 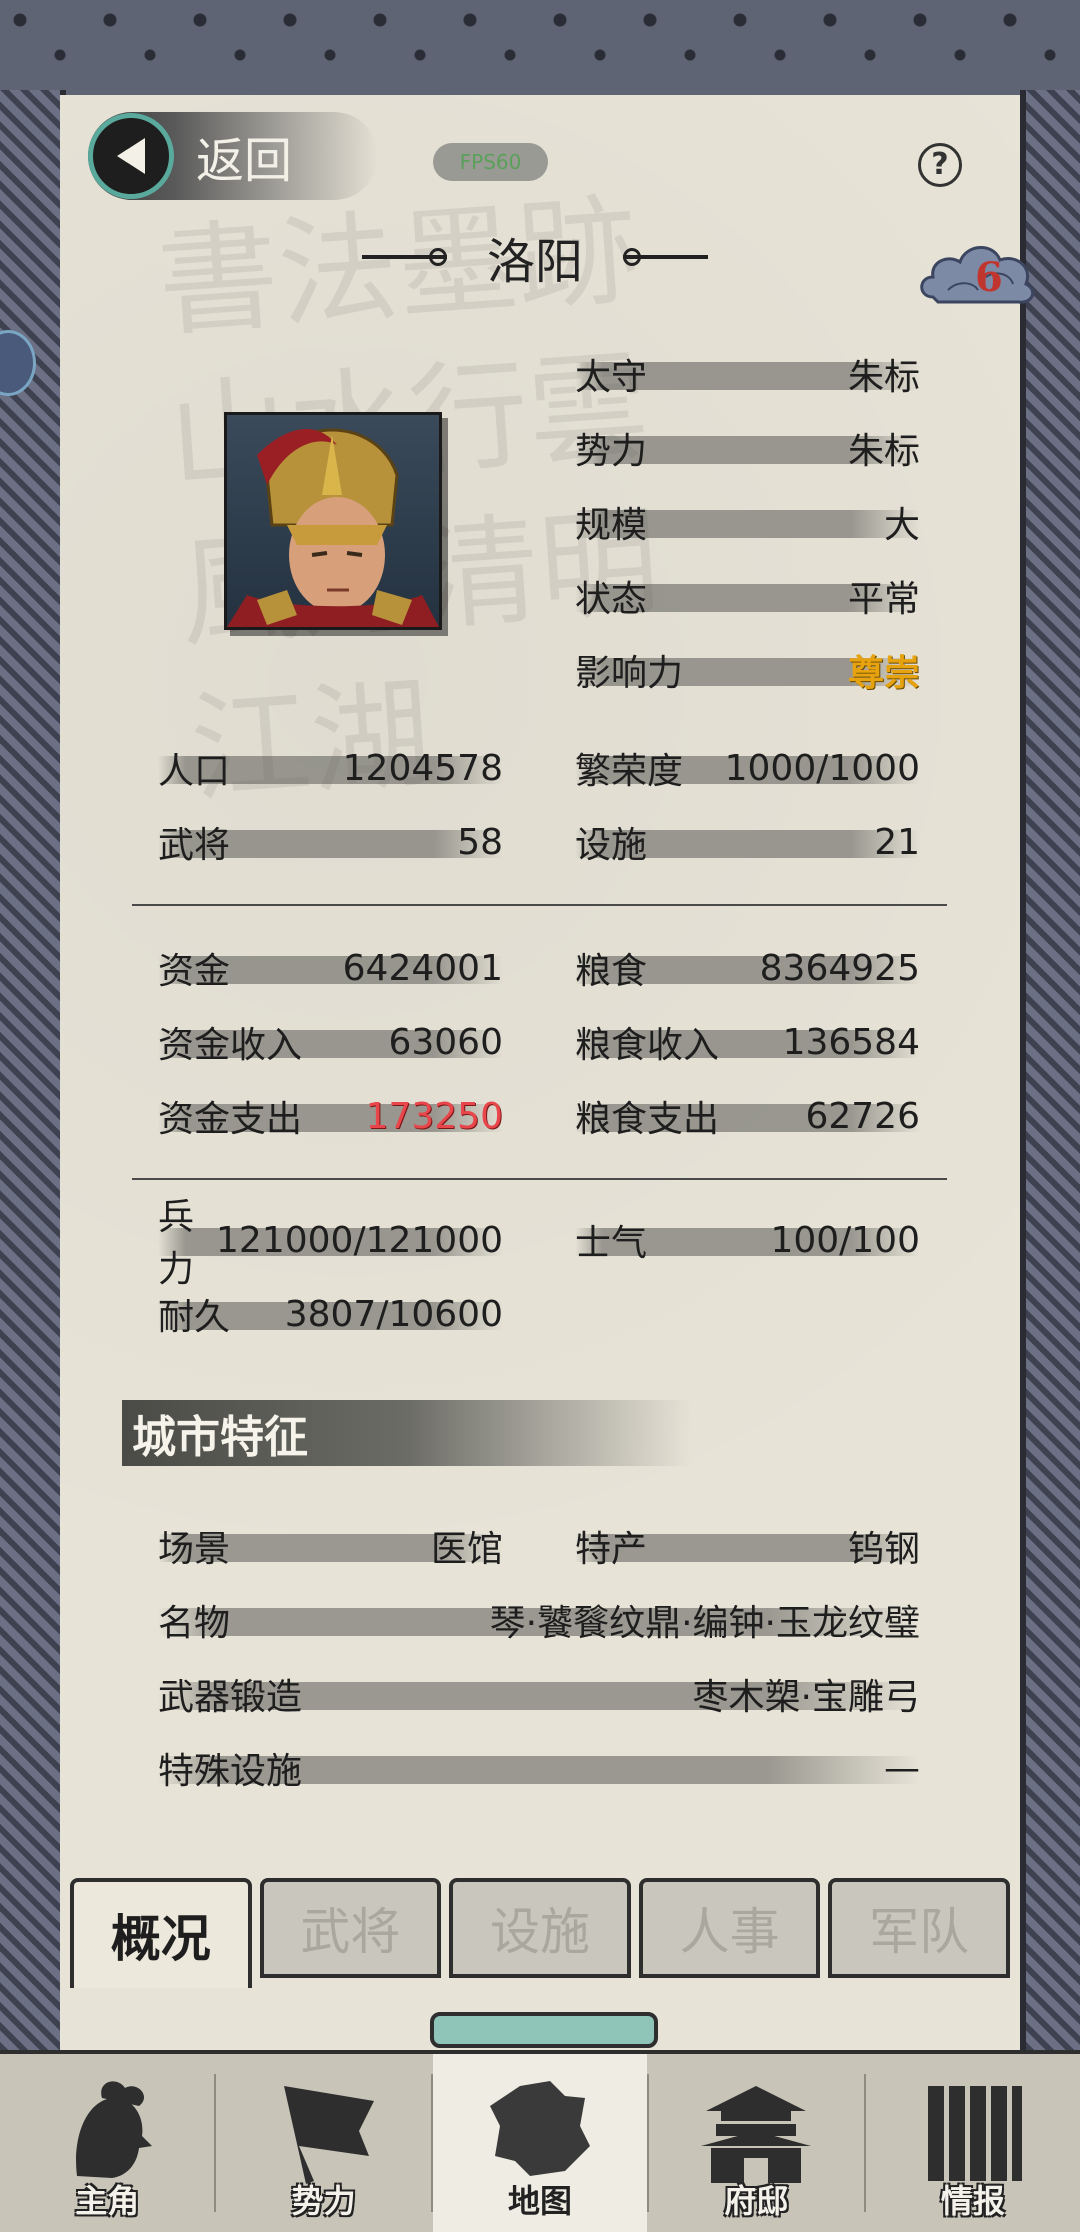 I want to click on tab-generals: 武将, so click(x=350, y=1928).